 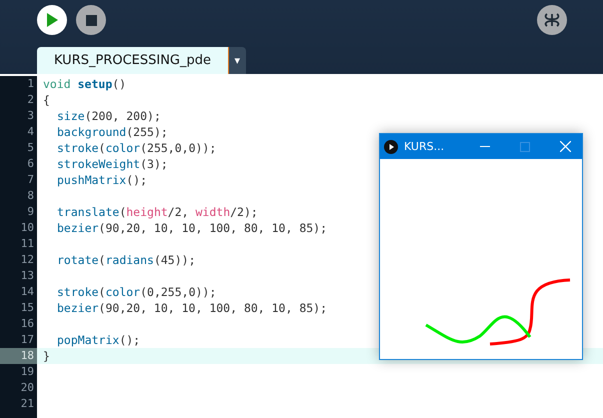 I want to click on code-line: }, so click(x=46, y=356).